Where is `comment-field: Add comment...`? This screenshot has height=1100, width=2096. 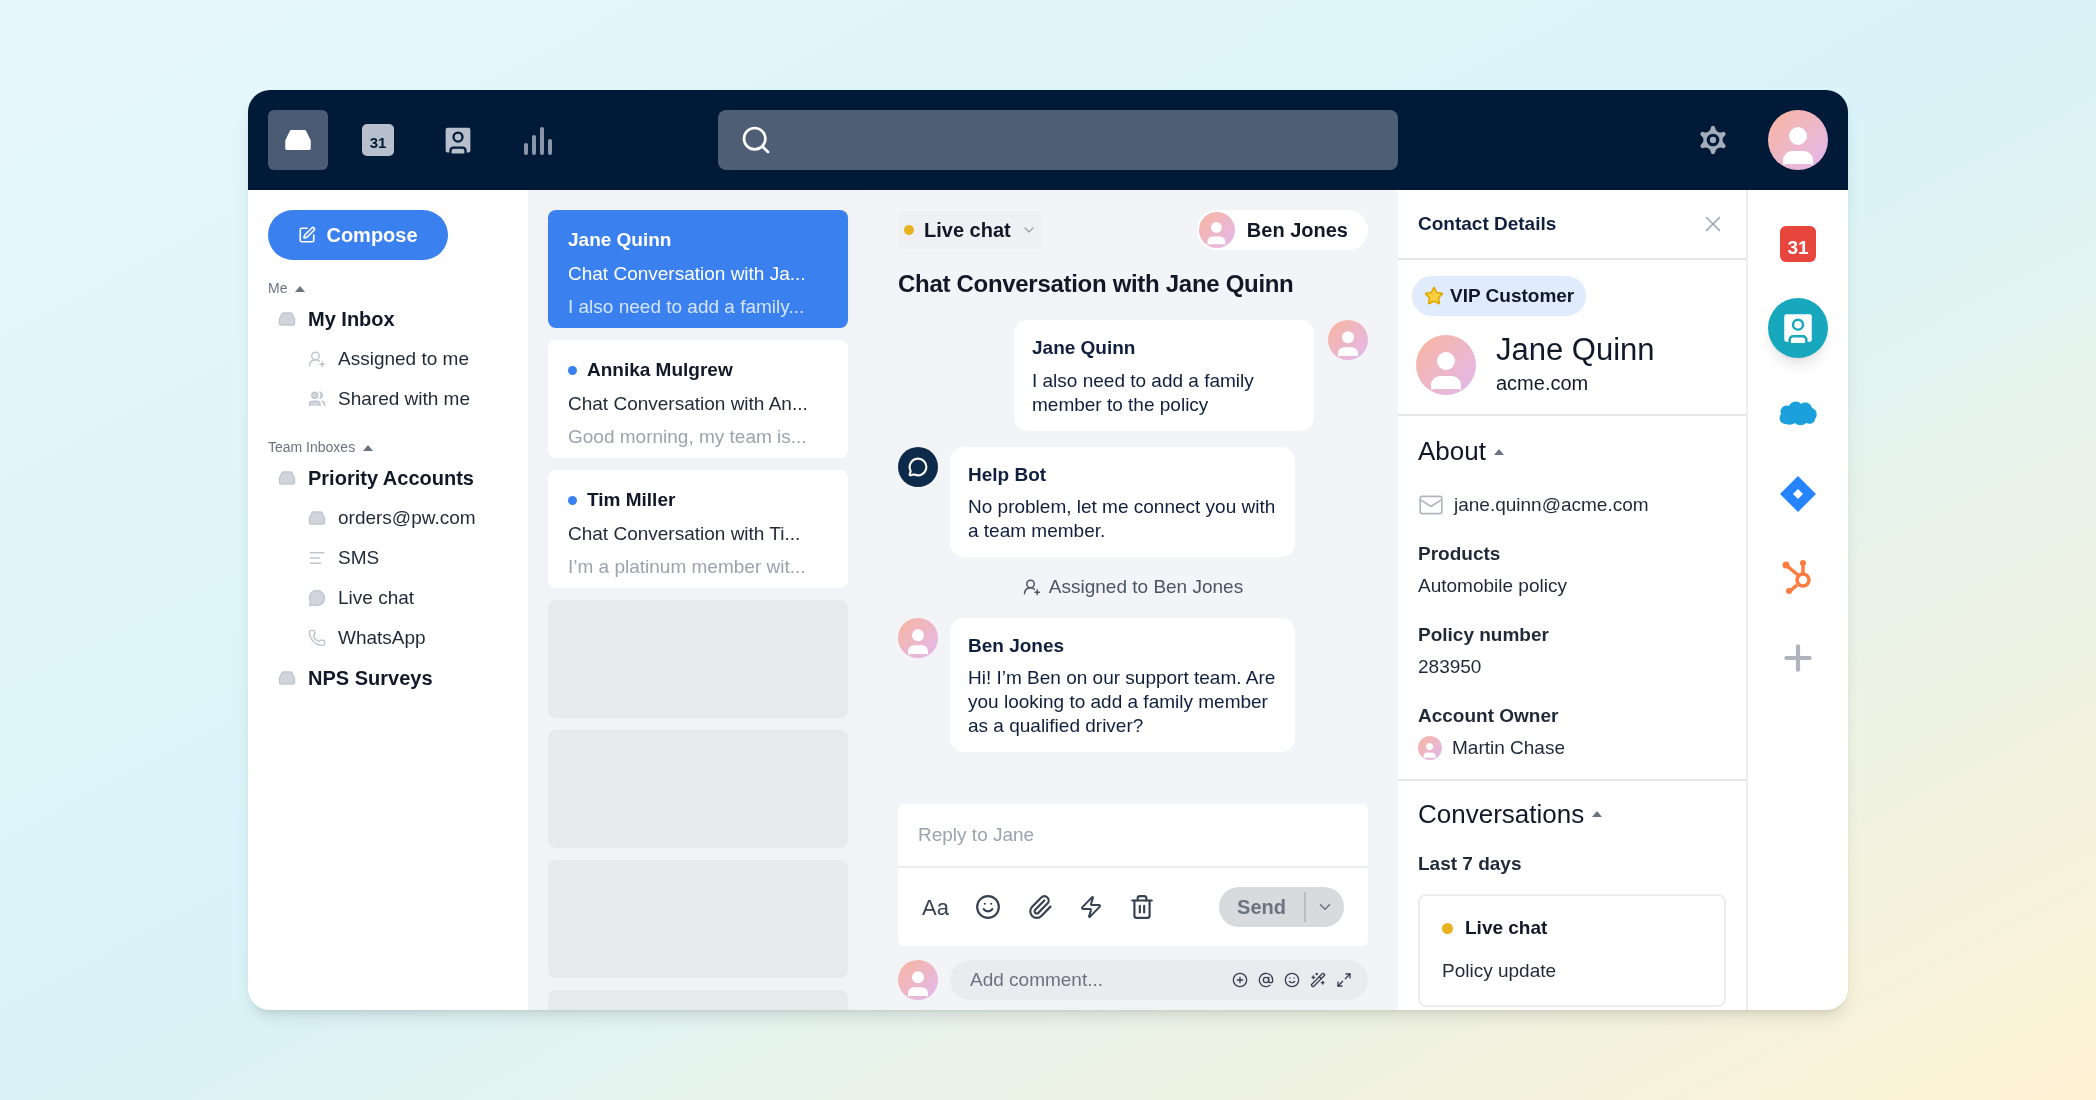
comment-field: Add comment... is located at coordinates (1159, 980).